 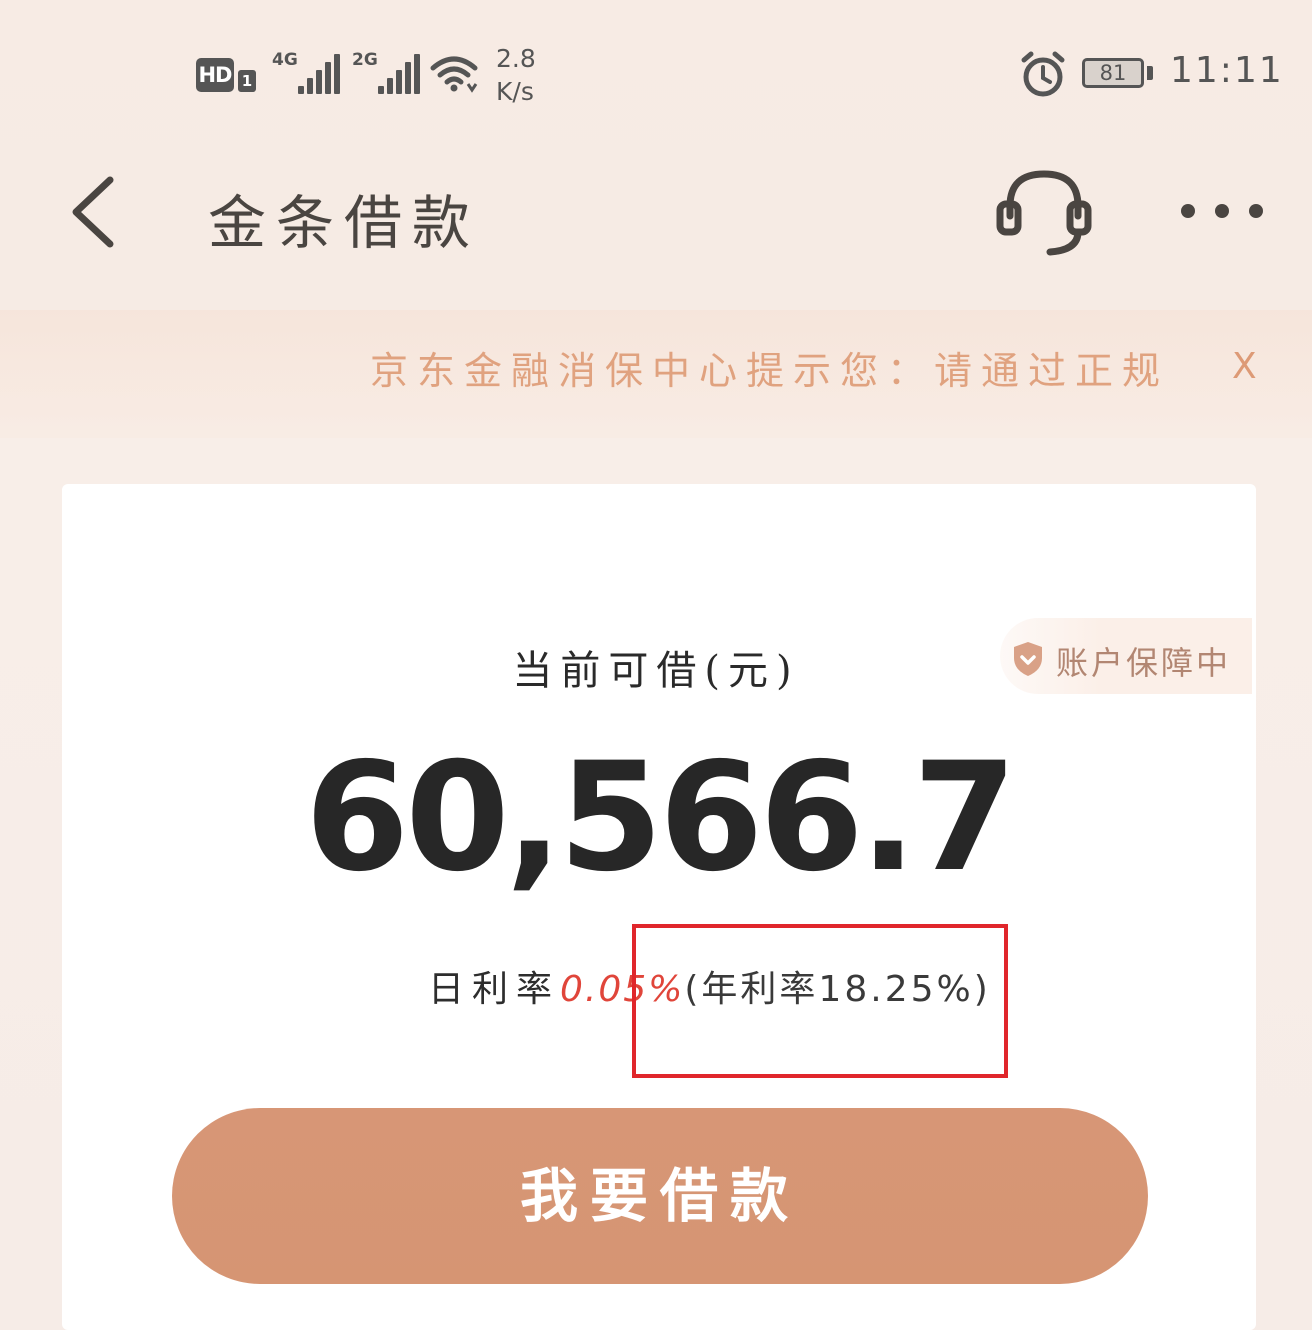 What do you see at coordinates (1224, 211) in the screenshot?
I see `more-icon` at bounding box center [1224, 211].